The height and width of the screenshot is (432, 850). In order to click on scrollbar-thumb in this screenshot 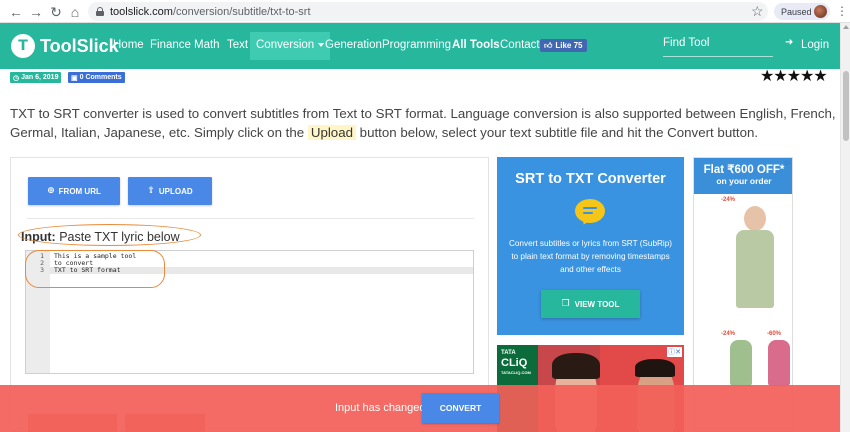, I will do `click(846, 106)`.